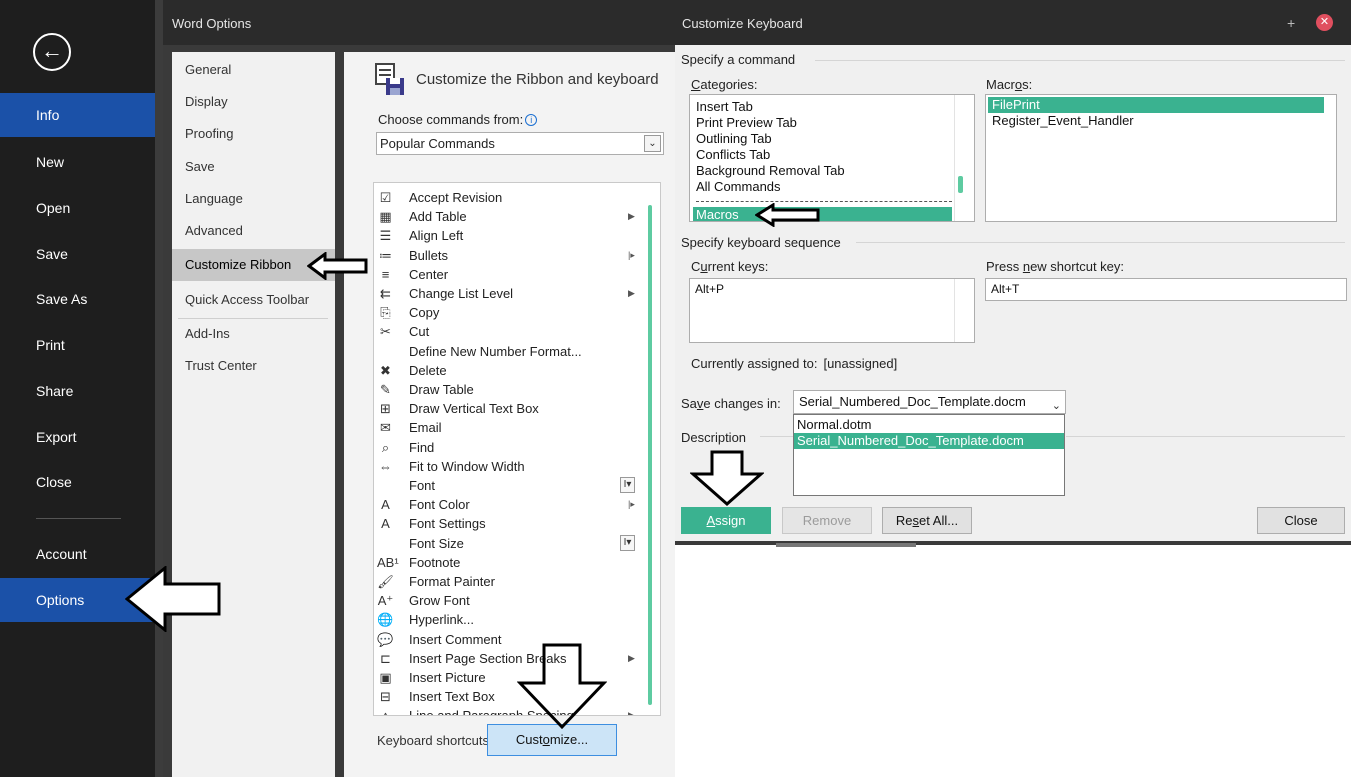  What do you see at coordinates (385, 601) in the screenshot?
I see `command-icon: A⁺` at bounding box center [385, 601].